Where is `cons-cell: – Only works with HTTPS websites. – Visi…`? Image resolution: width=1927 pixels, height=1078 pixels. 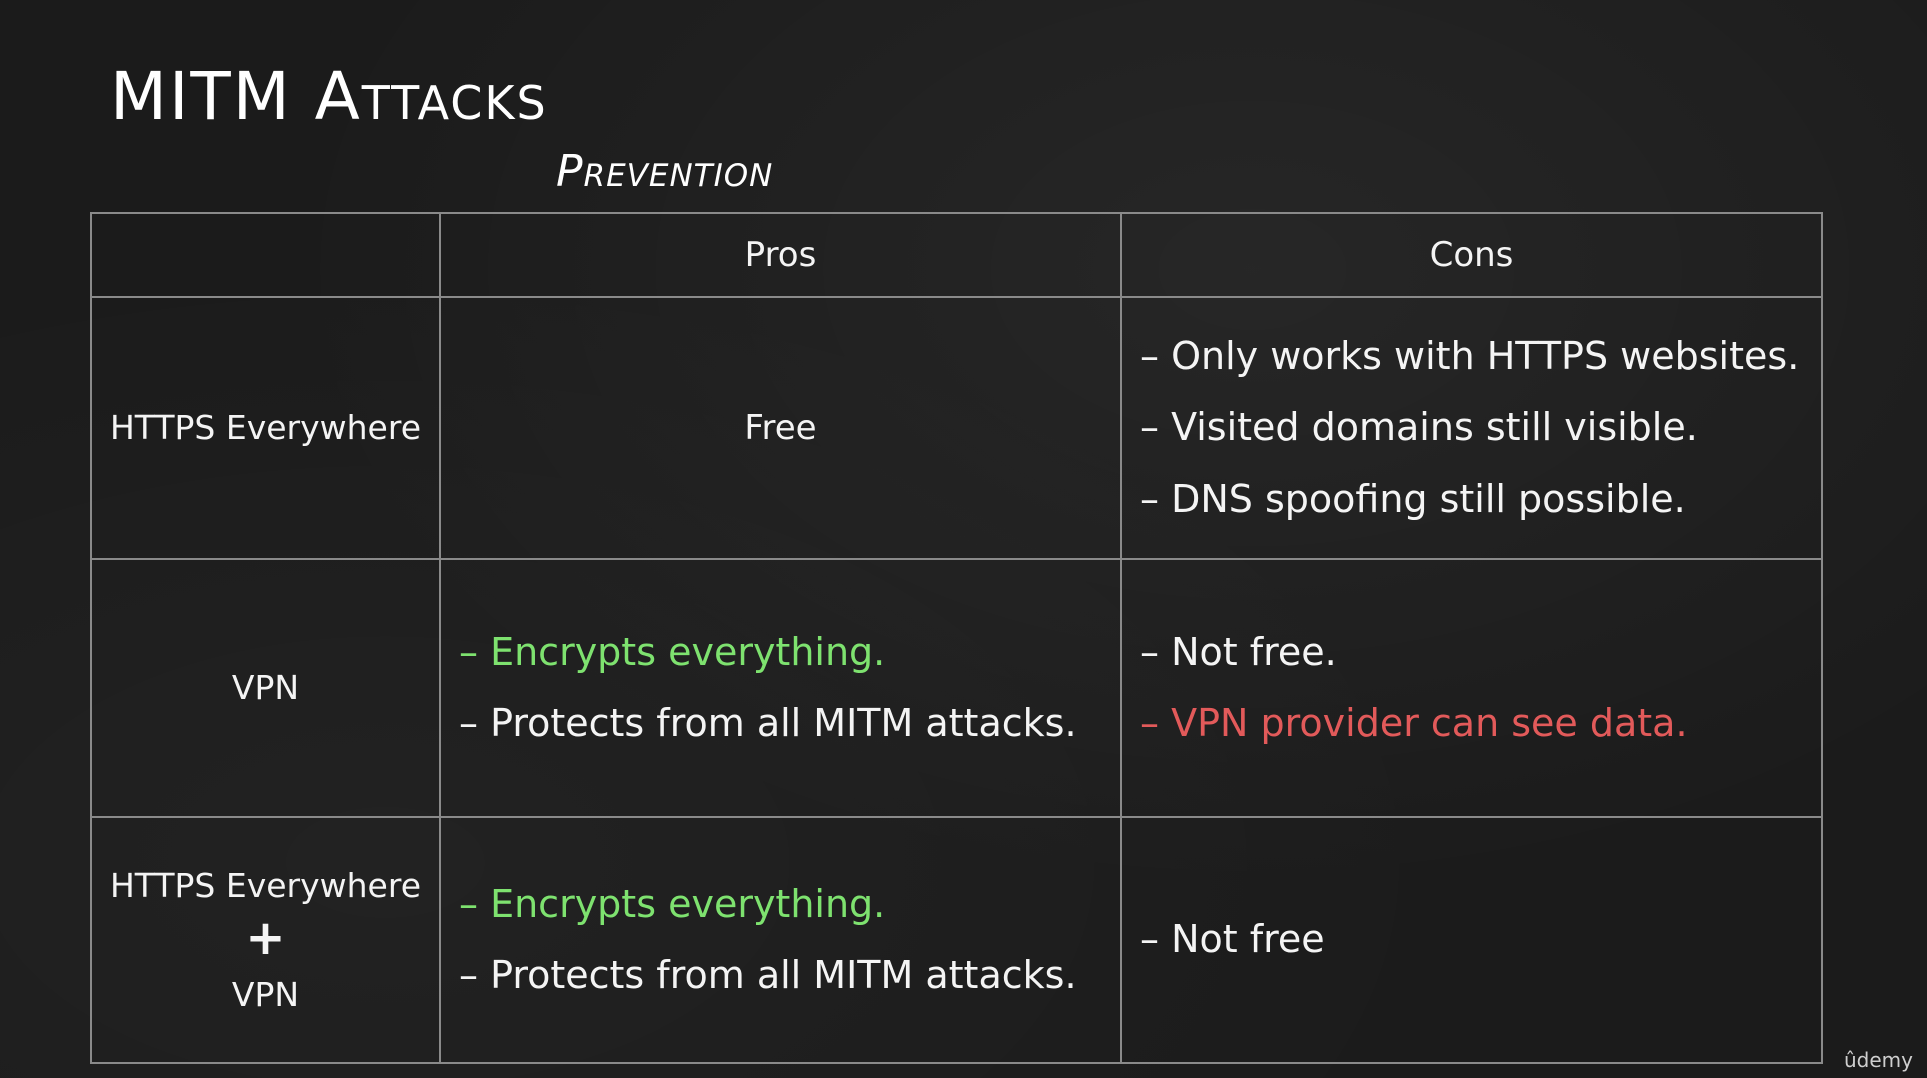 cons-cell: – Only works with HTTPS websites. – Visi… is located at coordinates (1471, 428).